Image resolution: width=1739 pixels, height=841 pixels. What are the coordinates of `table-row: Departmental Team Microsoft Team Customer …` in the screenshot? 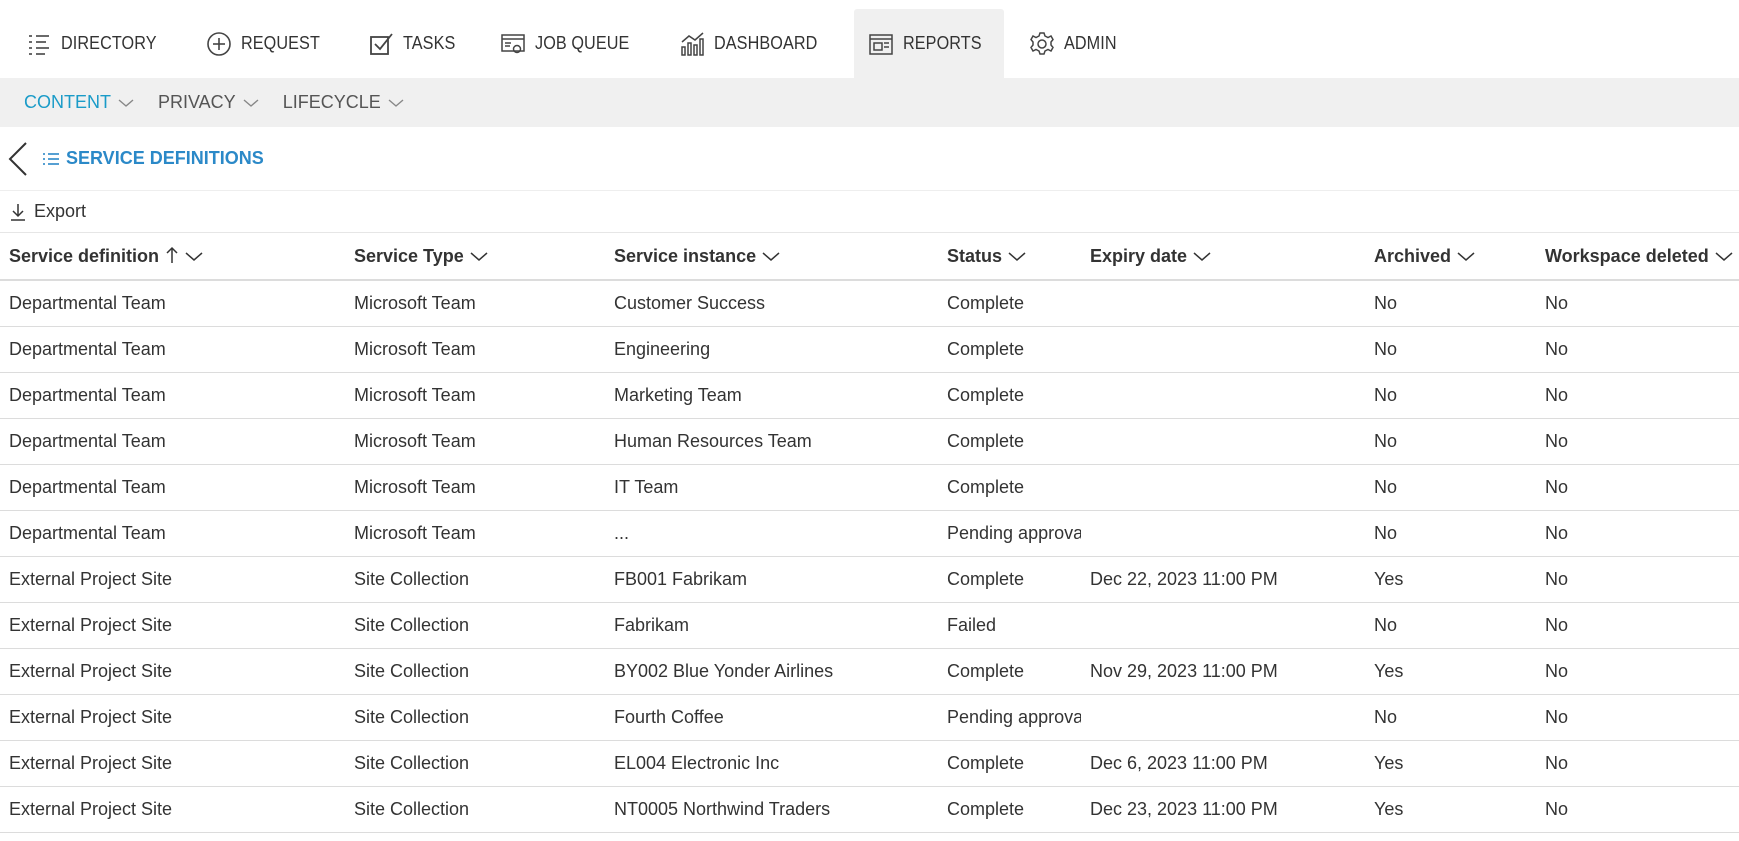 It's located at (869, 303).